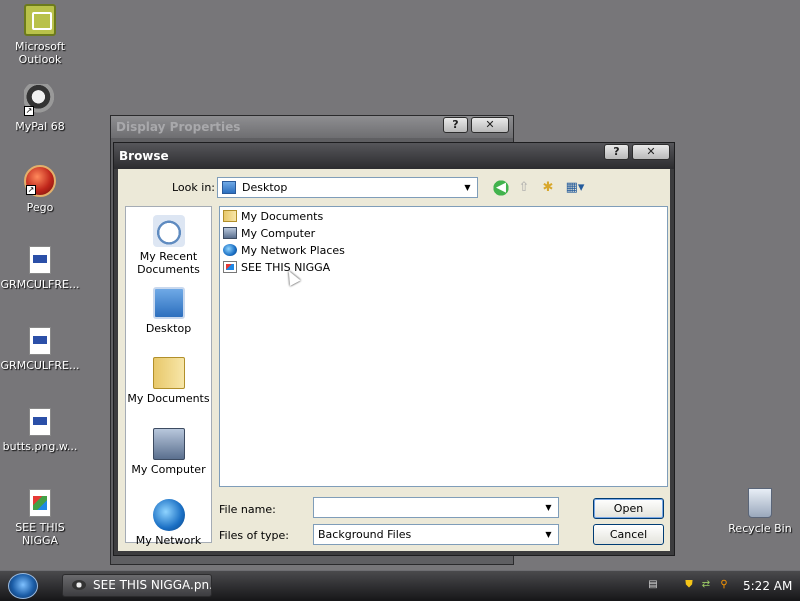 This screenshot has width=800, height=601. What do you see at coordinates (293, 250) in the screenshot?
I see `file-name: My Network Places` at bounding box center [293, 250].